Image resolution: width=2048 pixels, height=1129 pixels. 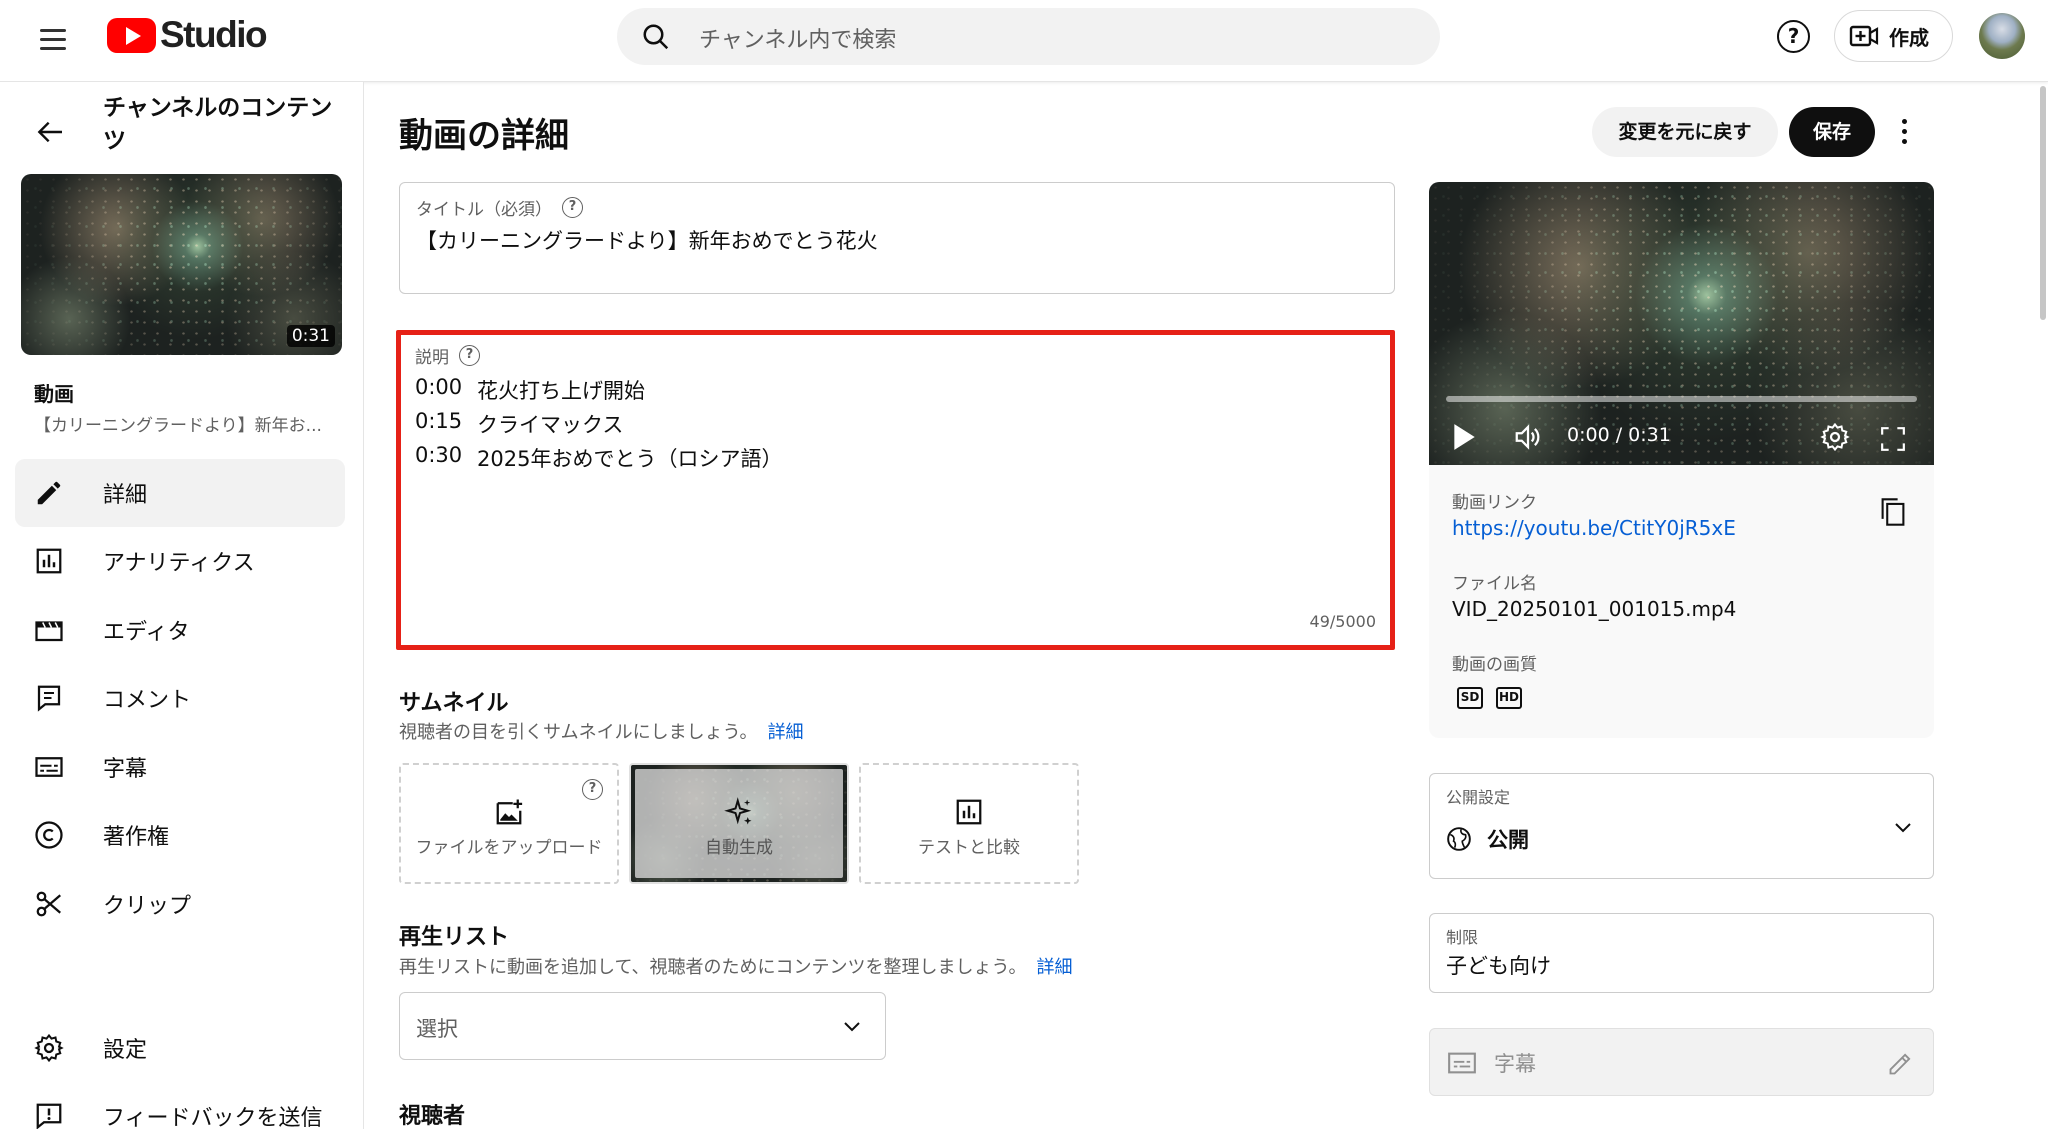 I want to click on auto-generated-thumbnail-option: 自動生成, so click(x=739, y=823).